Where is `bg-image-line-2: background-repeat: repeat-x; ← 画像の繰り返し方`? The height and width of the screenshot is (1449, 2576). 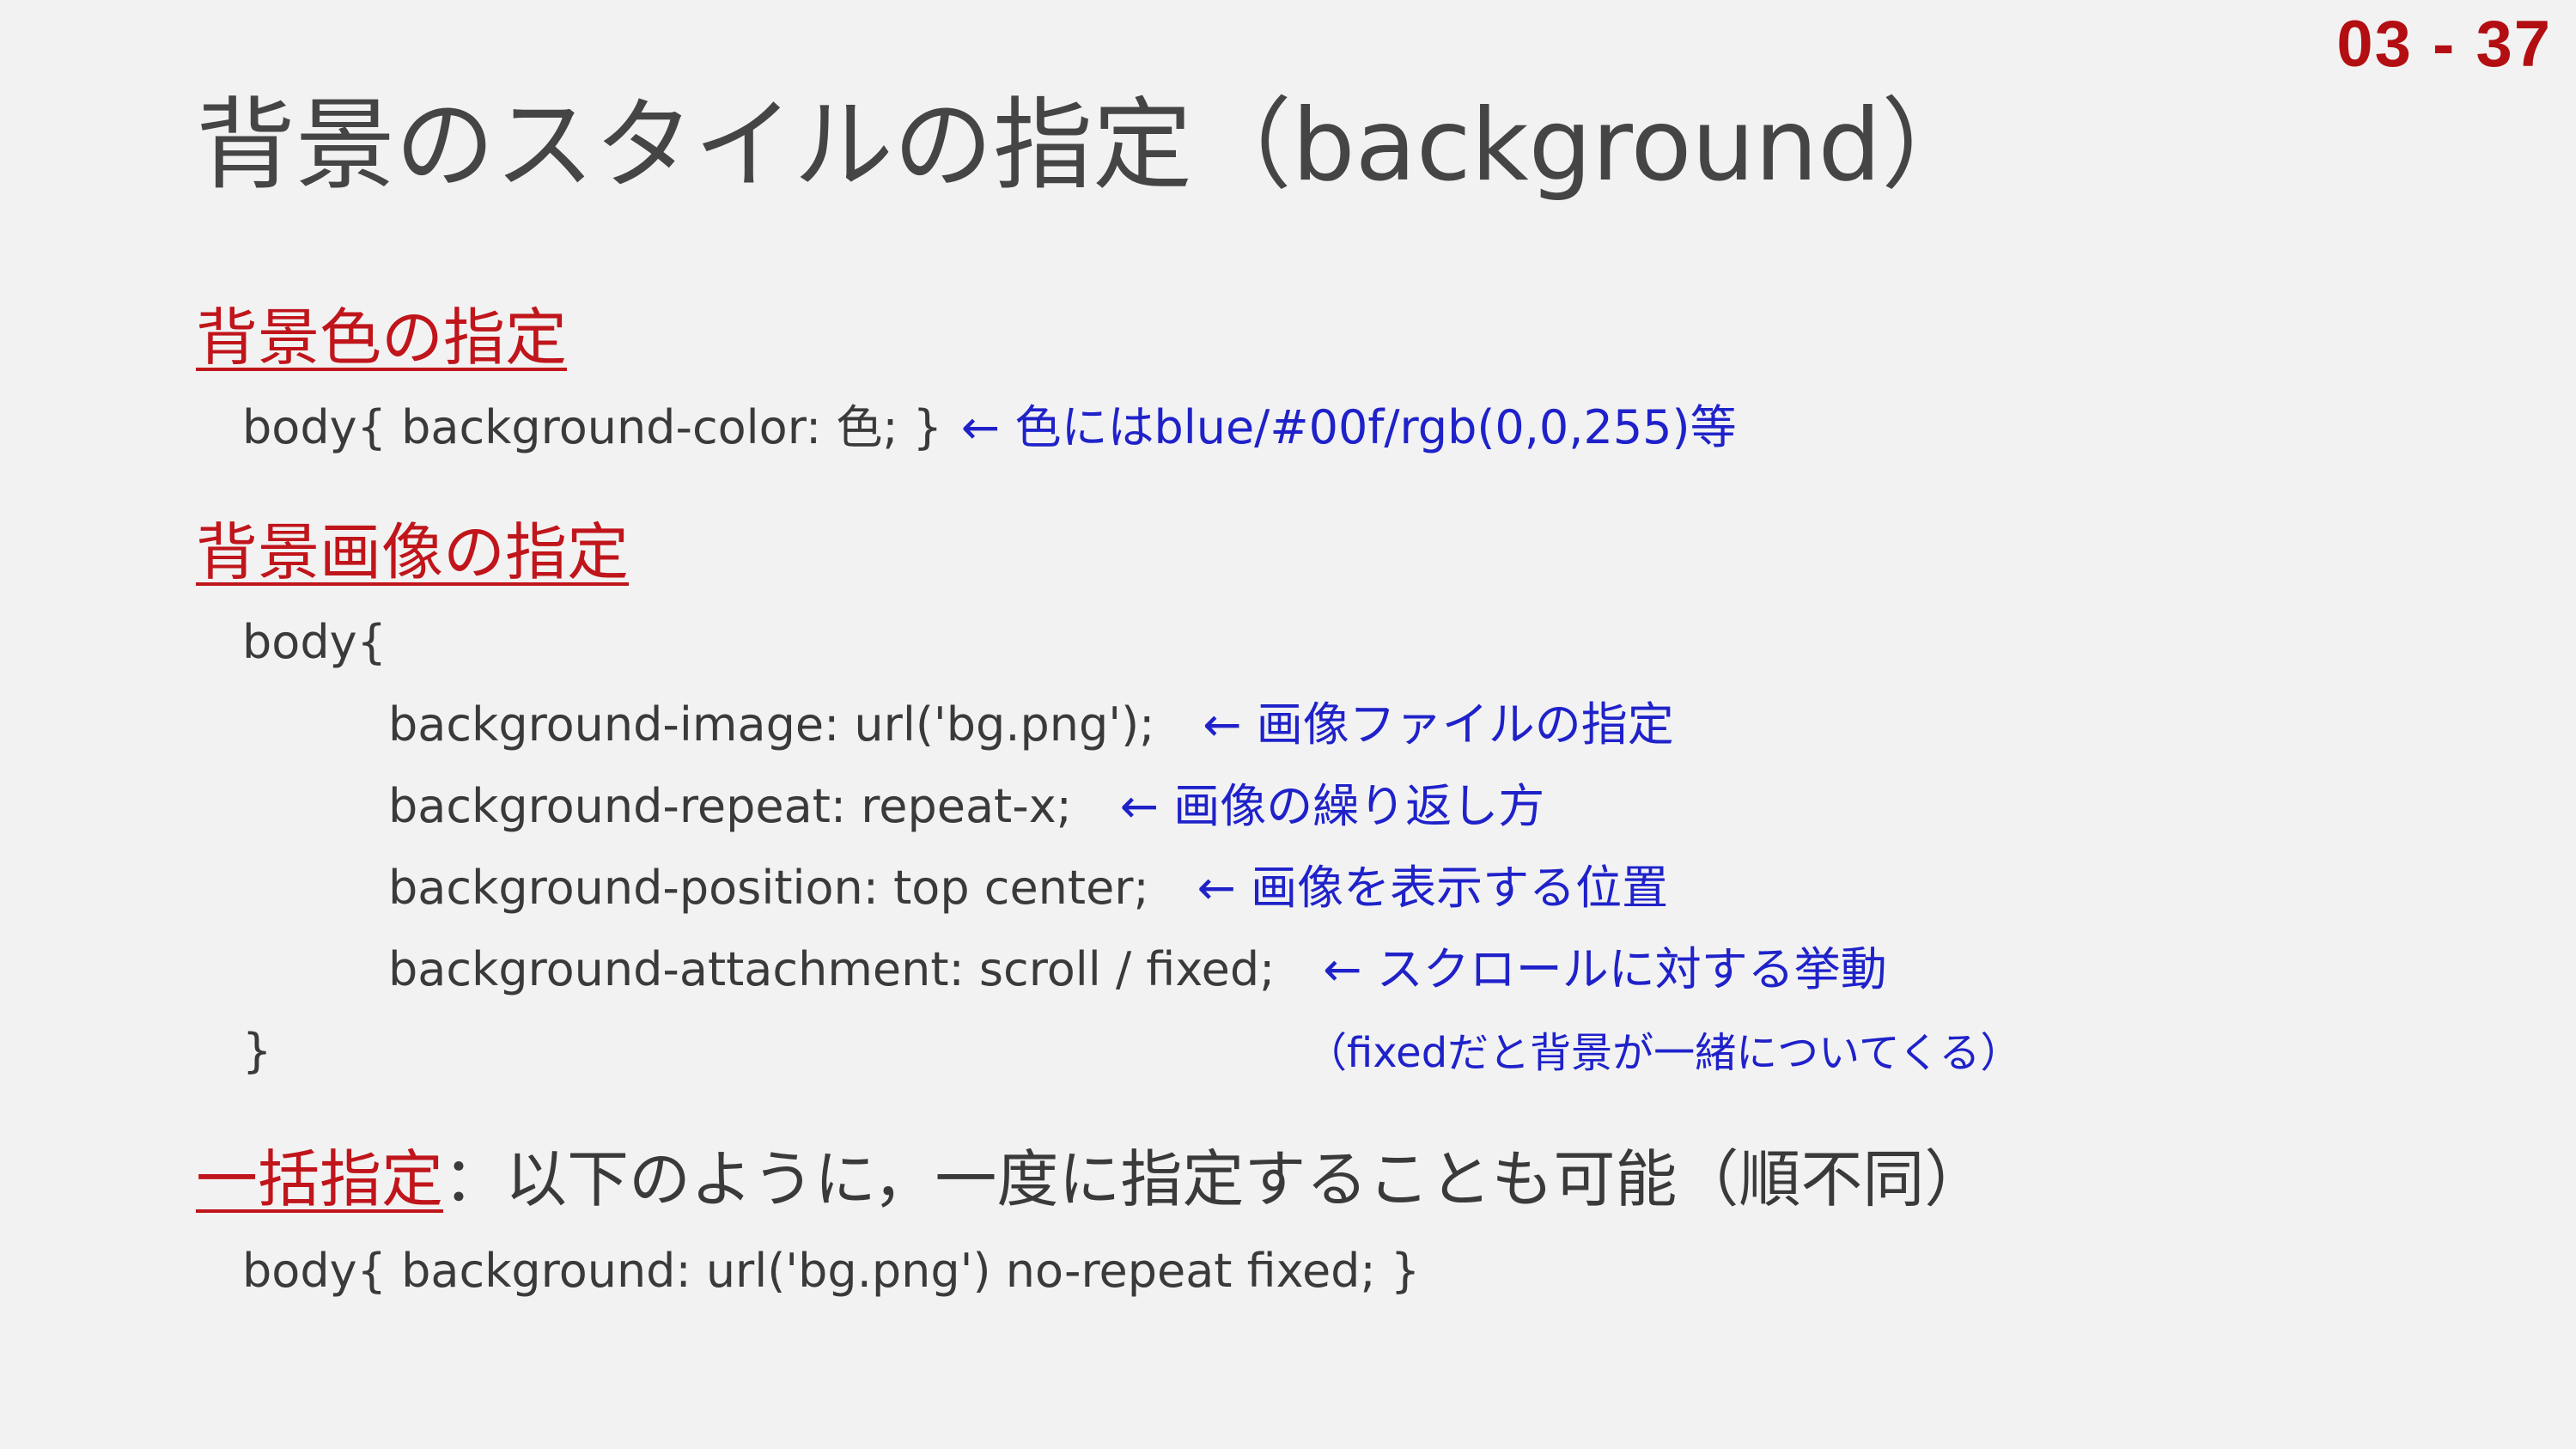
bg-image-line-2: background-repeat: repeat-x; ← 画像の繰り返し方 is located at coordinates (966, 807).